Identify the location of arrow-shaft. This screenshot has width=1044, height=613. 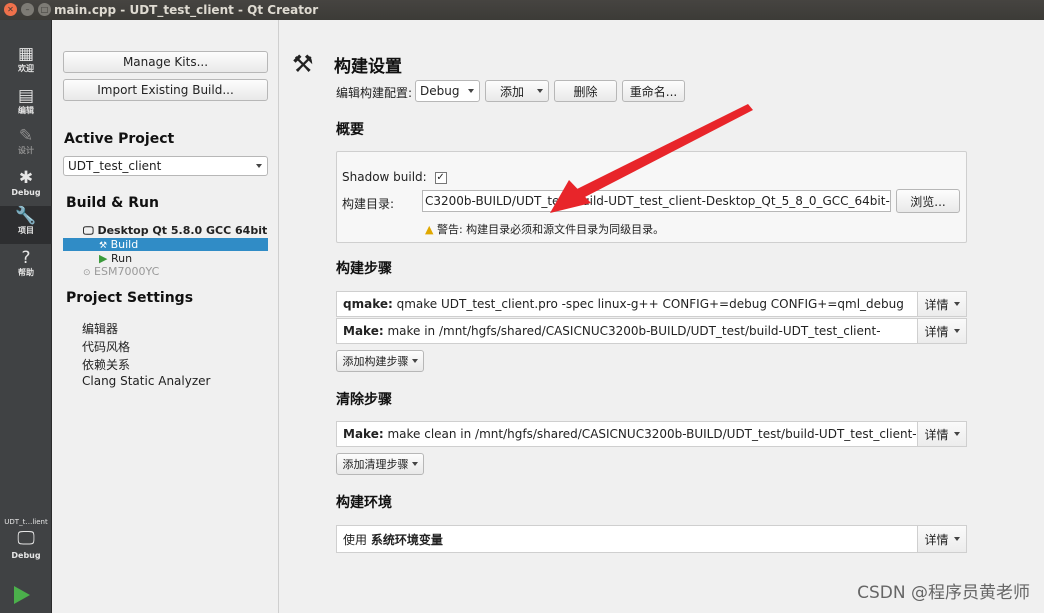
(664, 151).